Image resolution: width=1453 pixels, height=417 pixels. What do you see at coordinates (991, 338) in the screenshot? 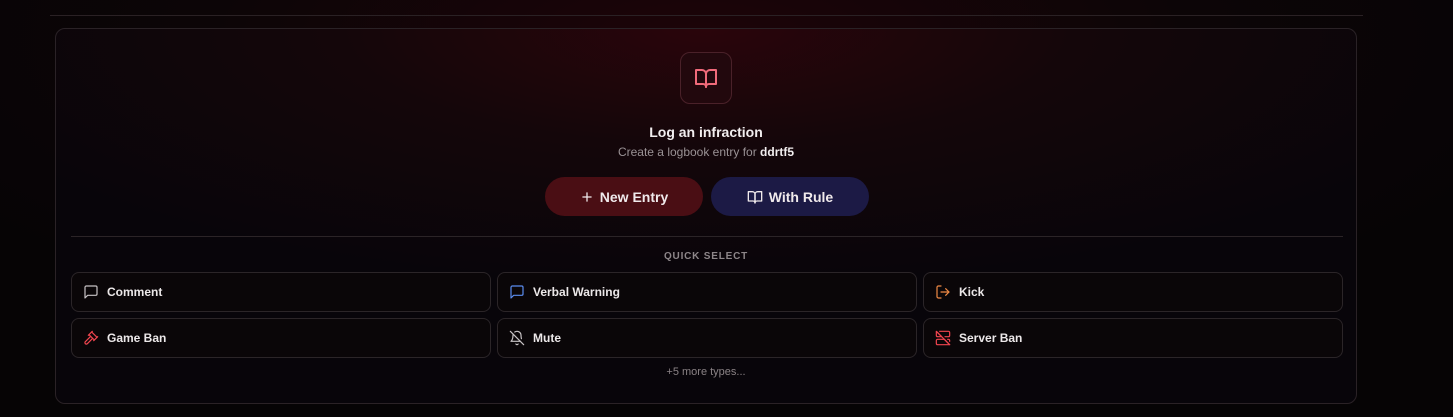
I see `quick-select-item-label: Server Ban` at bounding box center [991, 338].